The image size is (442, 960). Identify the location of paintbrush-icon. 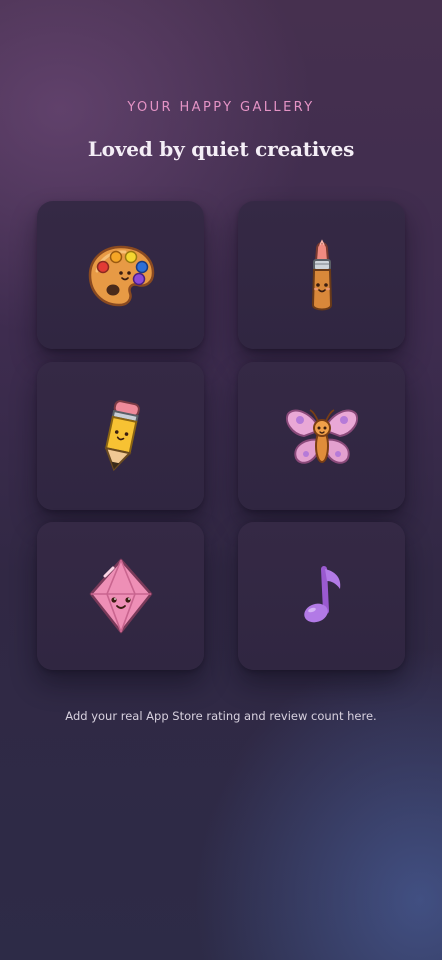
(321, 275).